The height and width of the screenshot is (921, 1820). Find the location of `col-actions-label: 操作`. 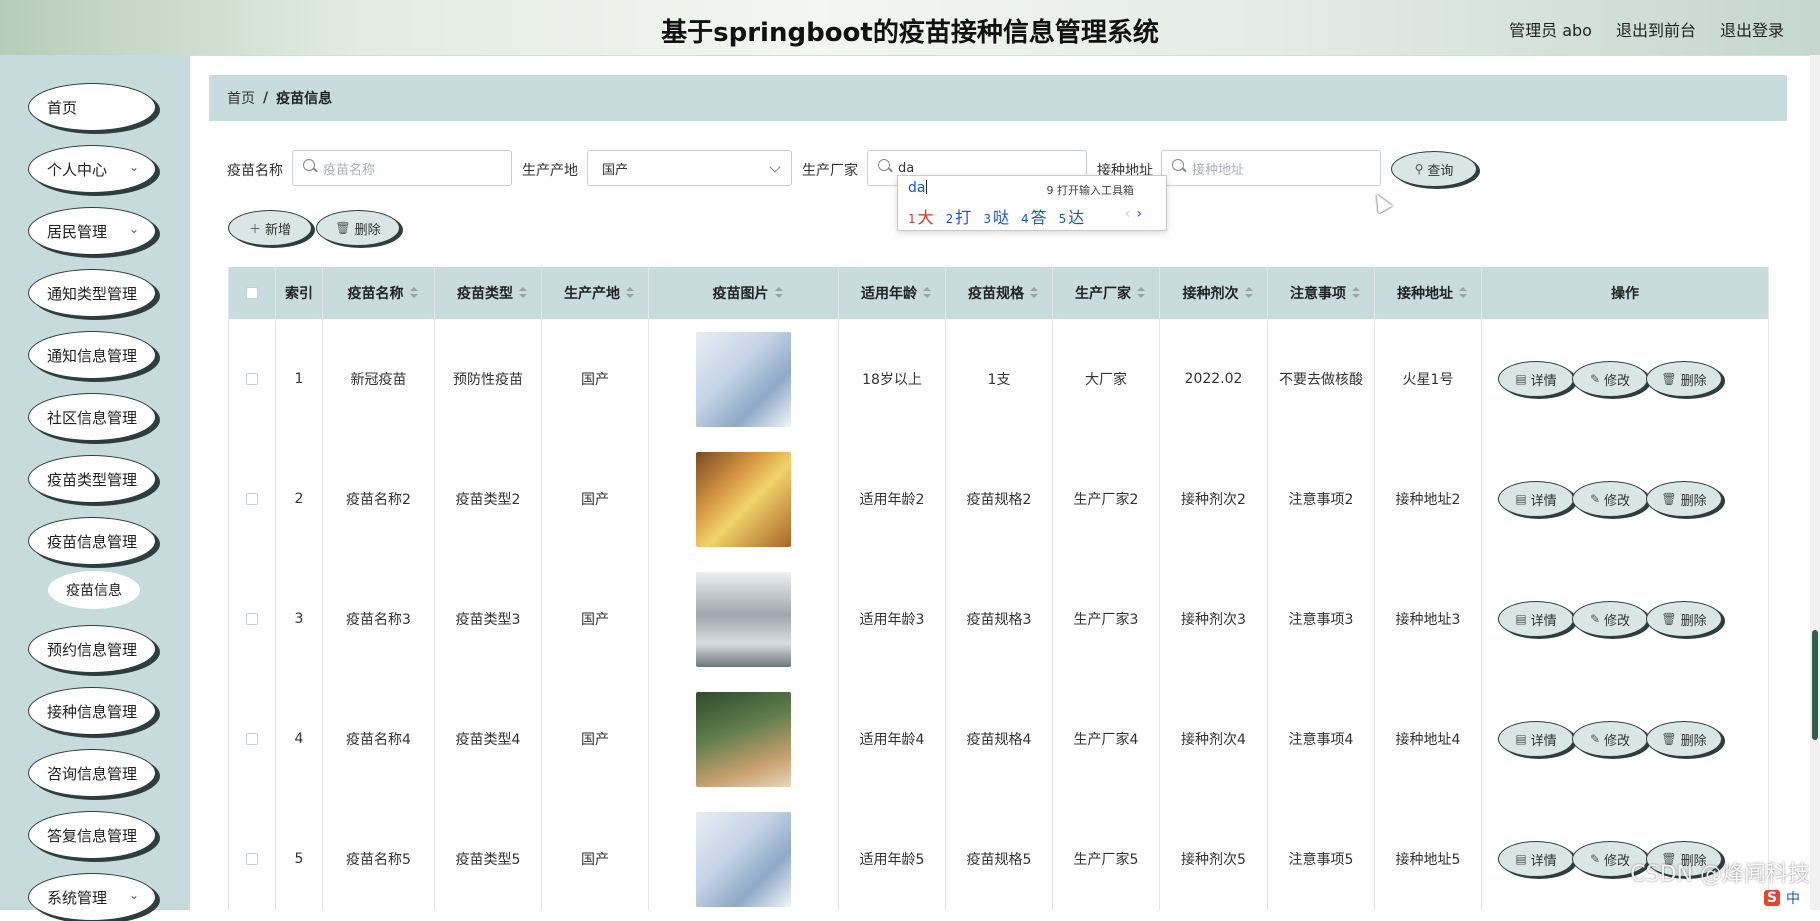

col-actions-label: 操作 is located at coordinates (1625, 294).